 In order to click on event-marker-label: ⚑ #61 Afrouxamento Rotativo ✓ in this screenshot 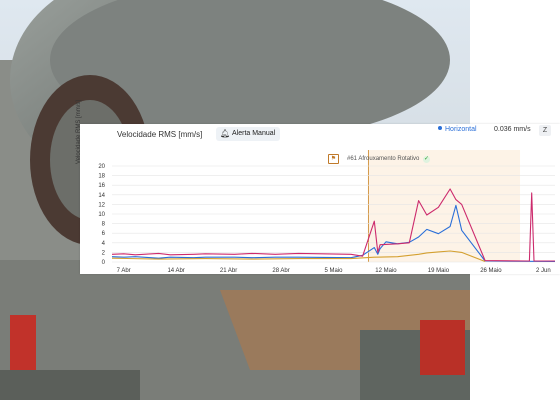, I will do `click(379, 159)`.